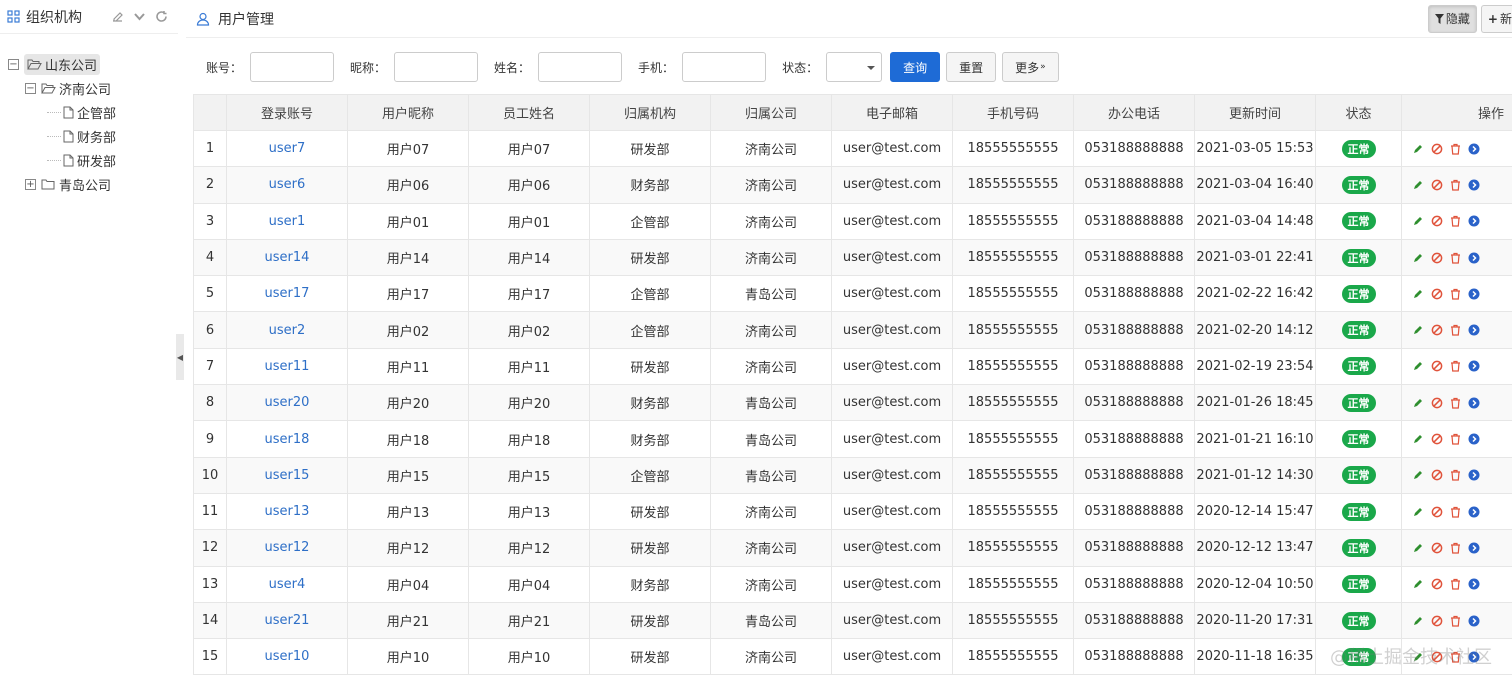 Image resolution: width=1512 pixels, height=683 pixels. Describe the element at coordinates (408, 112) in the screenshot. I see `nickname-header: 用户昵称` at that location.